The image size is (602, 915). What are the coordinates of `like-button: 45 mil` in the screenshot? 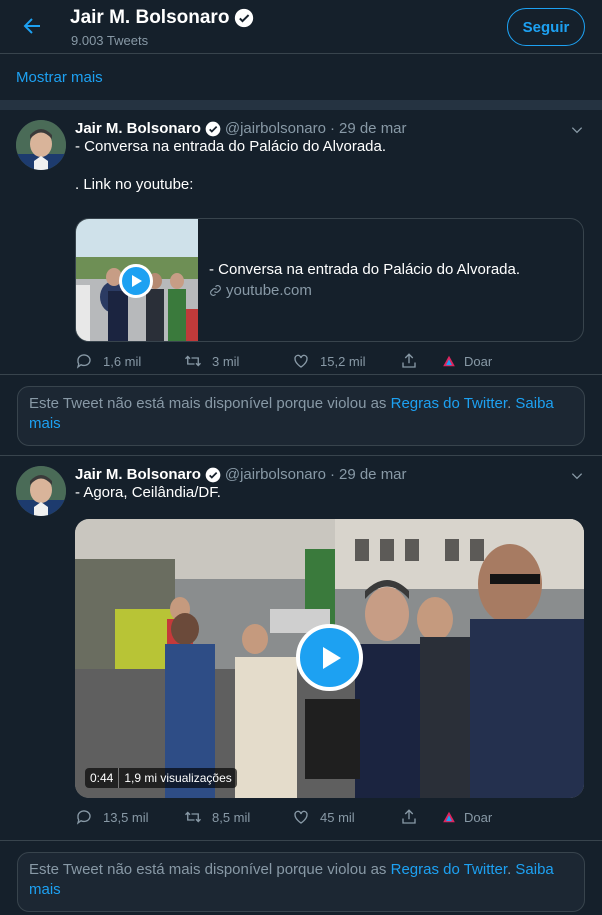 It's located at (346, 817).